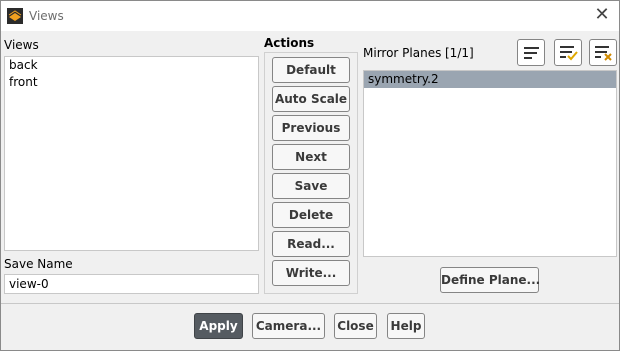 The width and height of the screenshot is (620, 351). I want to click on save-name-label: Save Name, so click(38, 264).